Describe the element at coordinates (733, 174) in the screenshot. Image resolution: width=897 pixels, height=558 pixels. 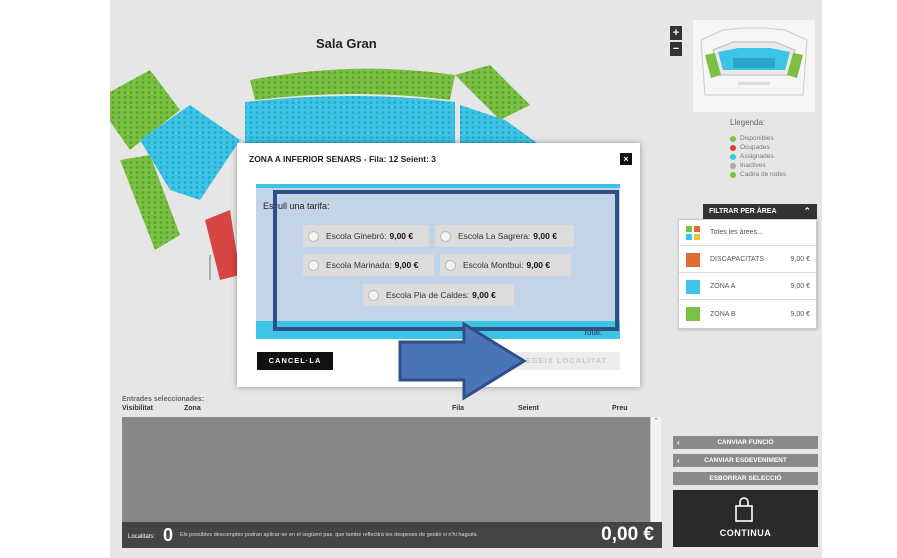
I see `wheelchair-seat-icon` at that location.